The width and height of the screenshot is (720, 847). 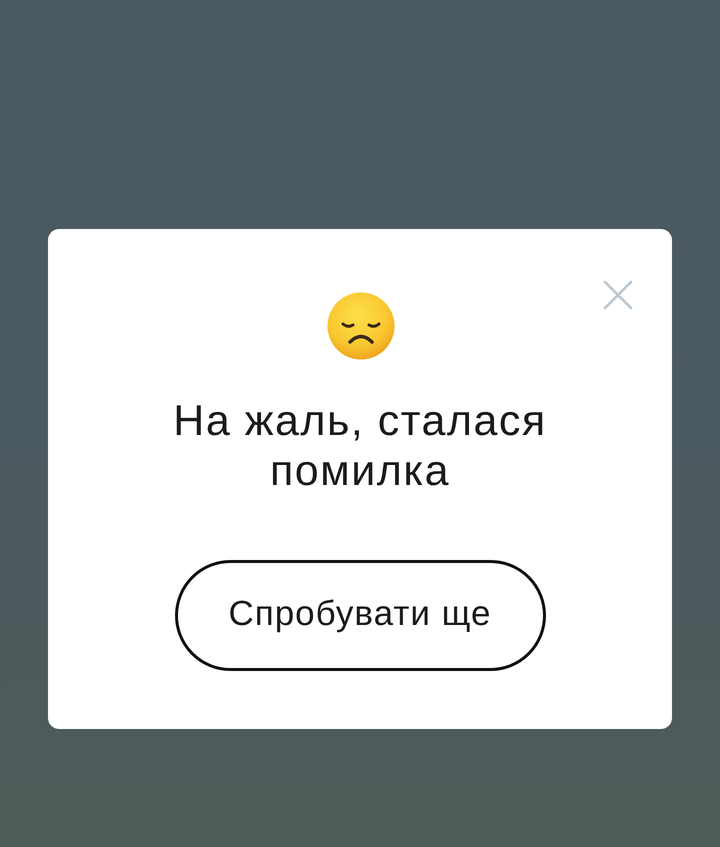 What do you see at coordinates (360, 446) in the screenshot?
I see `error-title: На жаль, сталася помилка` at bounding box center [360, 446].